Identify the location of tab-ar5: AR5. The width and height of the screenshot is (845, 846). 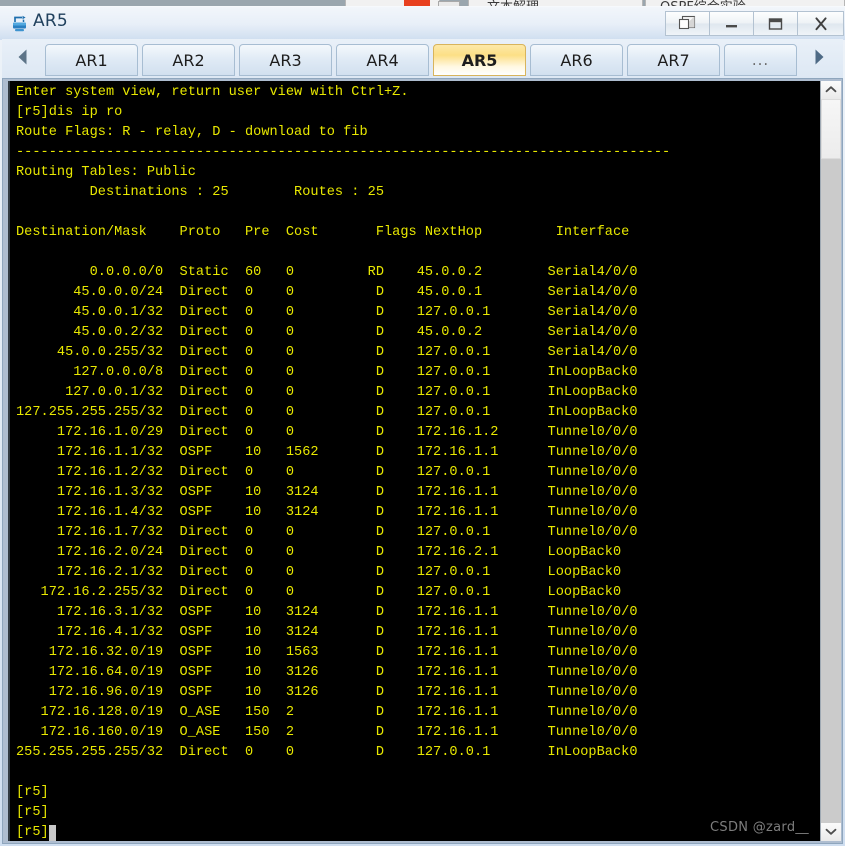
(479, 60).